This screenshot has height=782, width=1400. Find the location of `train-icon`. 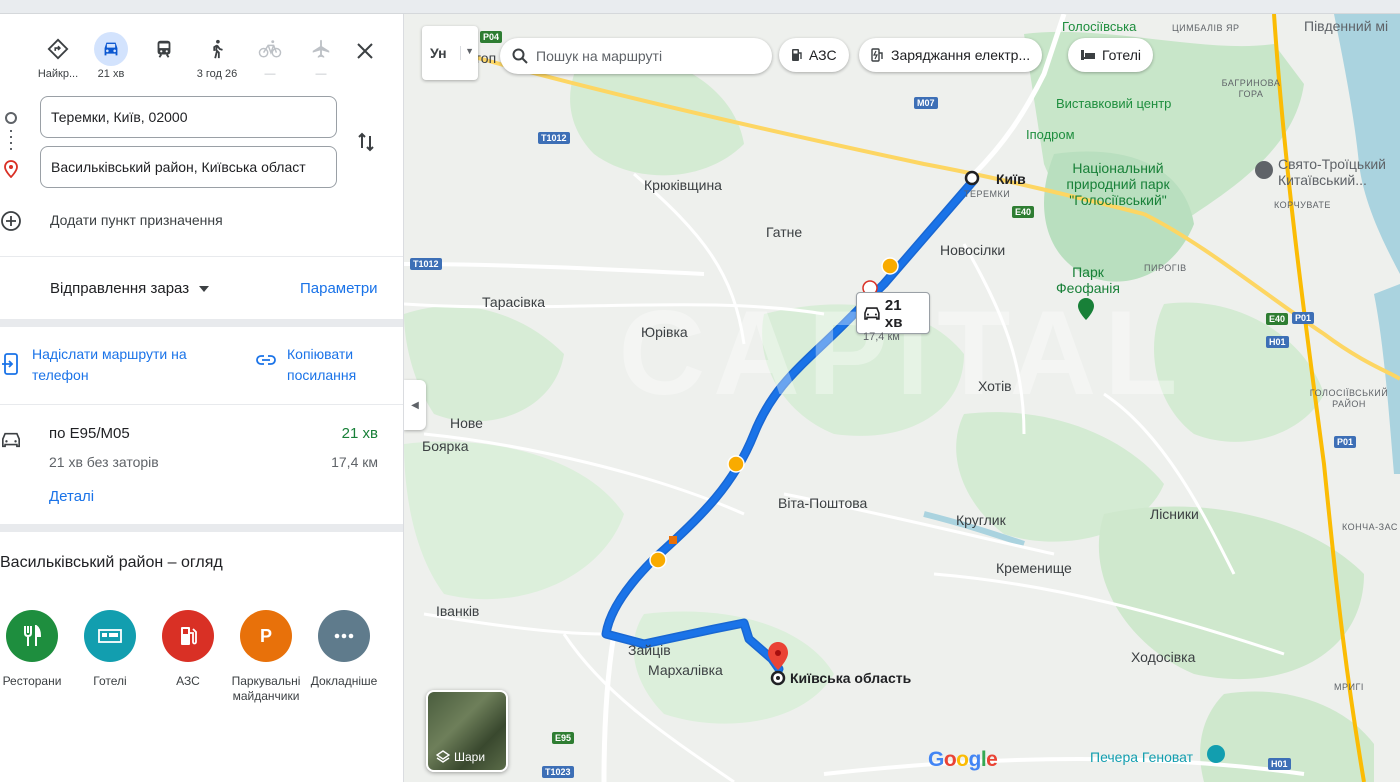

train-icon is located at coordinates (164, 49).